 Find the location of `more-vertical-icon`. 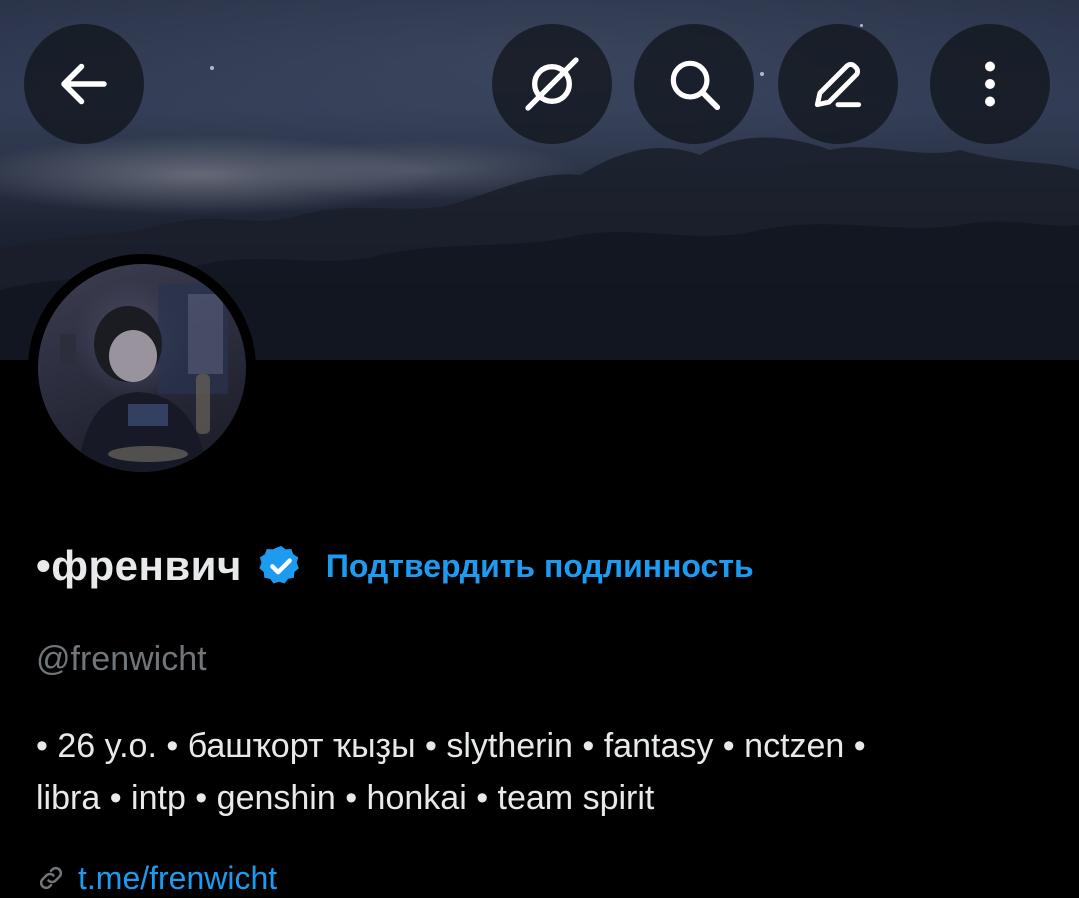

more-vertical-icon is located at coordinates (990, 84).